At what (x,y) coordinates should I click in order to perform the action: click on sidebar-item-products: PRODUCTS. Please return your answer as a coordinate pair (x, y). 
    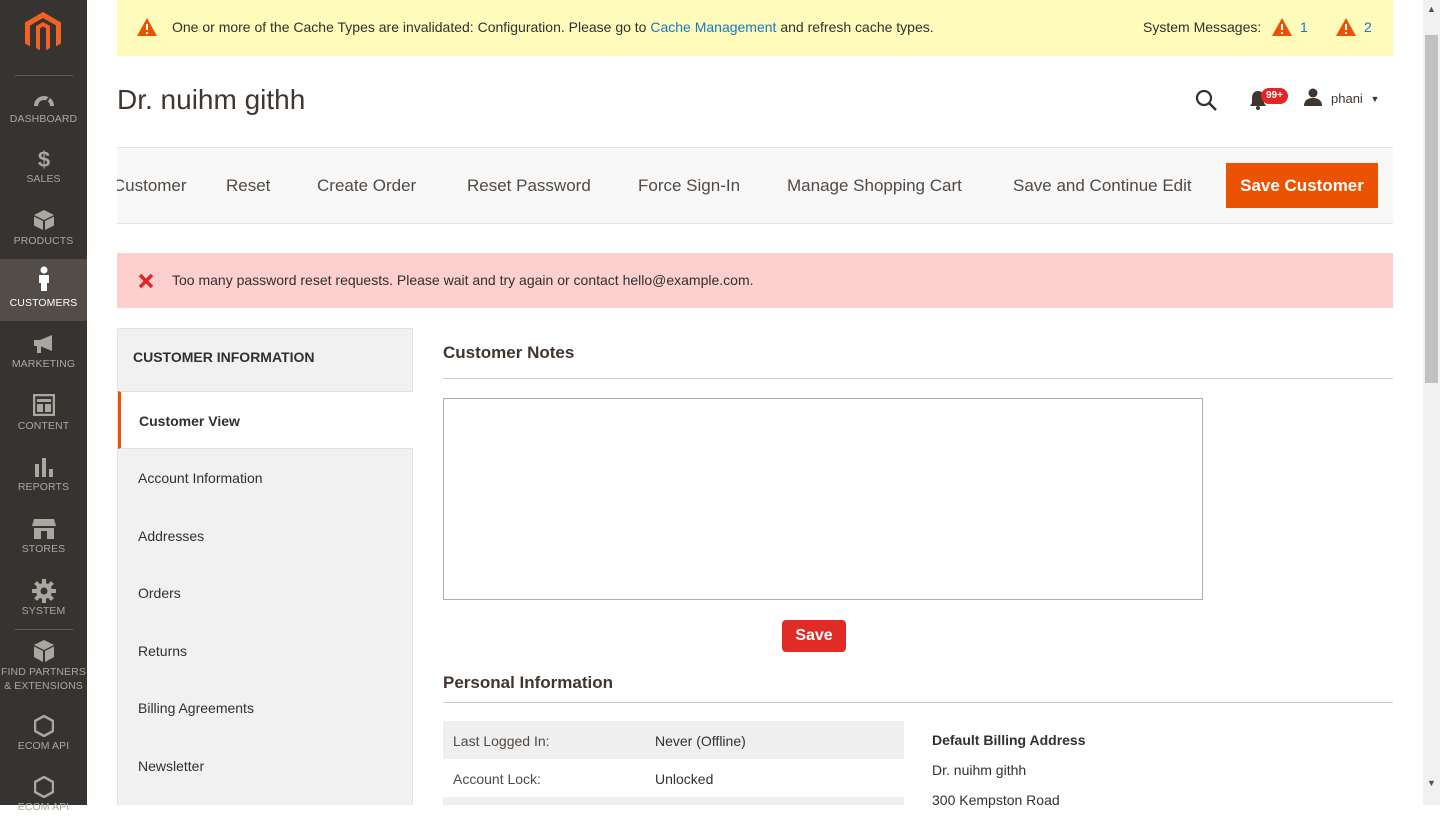
    Looking at the image, I should click on (43, 235).